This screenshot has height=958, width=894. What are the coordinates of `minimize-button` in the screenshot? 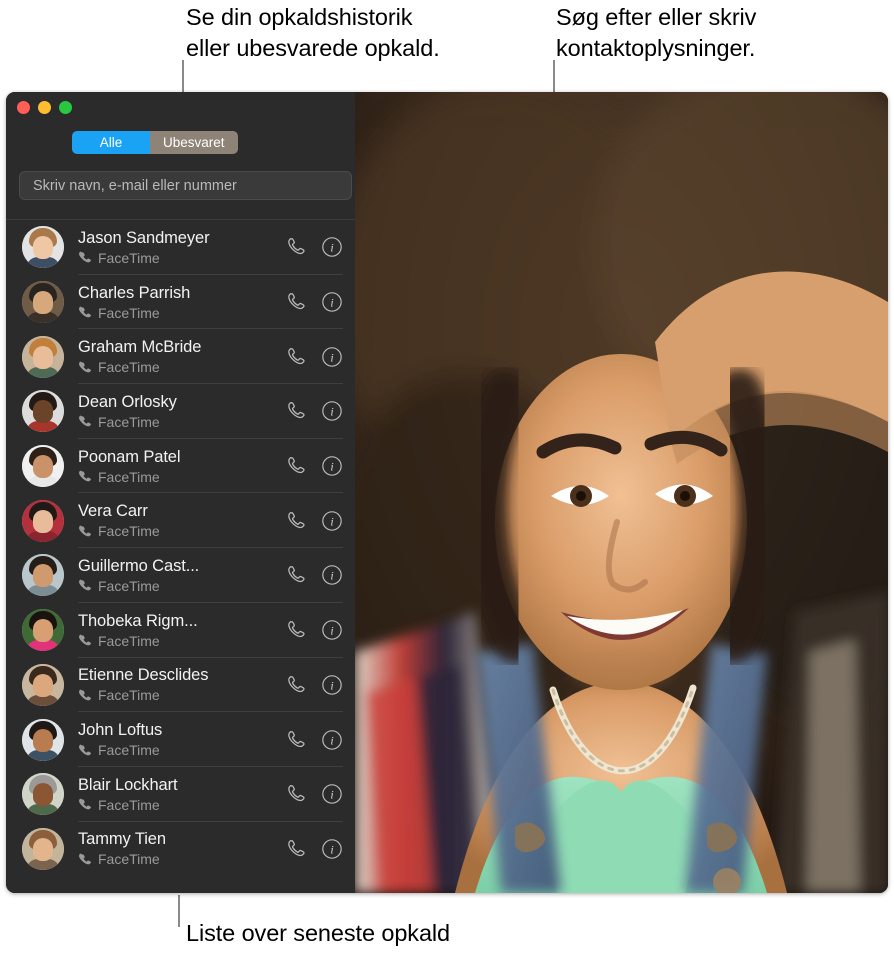 It's located at (44, 107).